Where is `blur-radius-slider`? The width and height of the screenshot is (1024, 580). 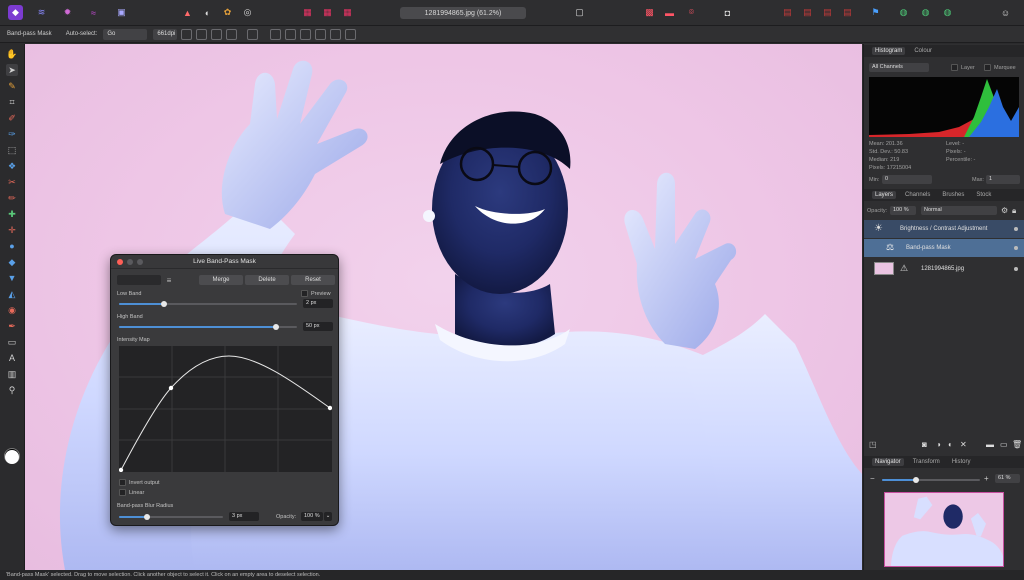
blur-radius-slider is located at coordinates (171, 517).